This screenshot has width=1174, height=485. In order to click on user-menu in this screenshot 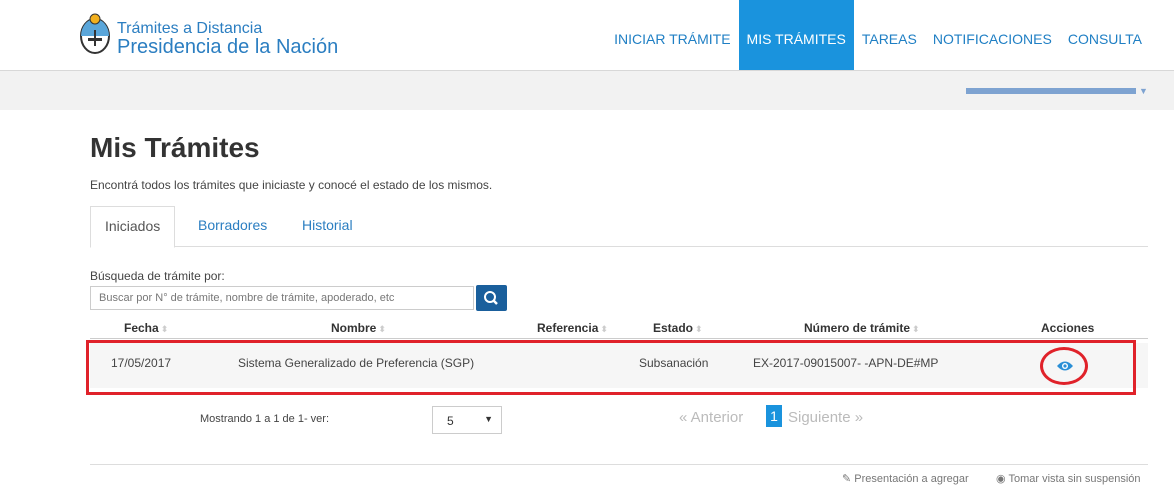, I will do `click(1051, 91)`.